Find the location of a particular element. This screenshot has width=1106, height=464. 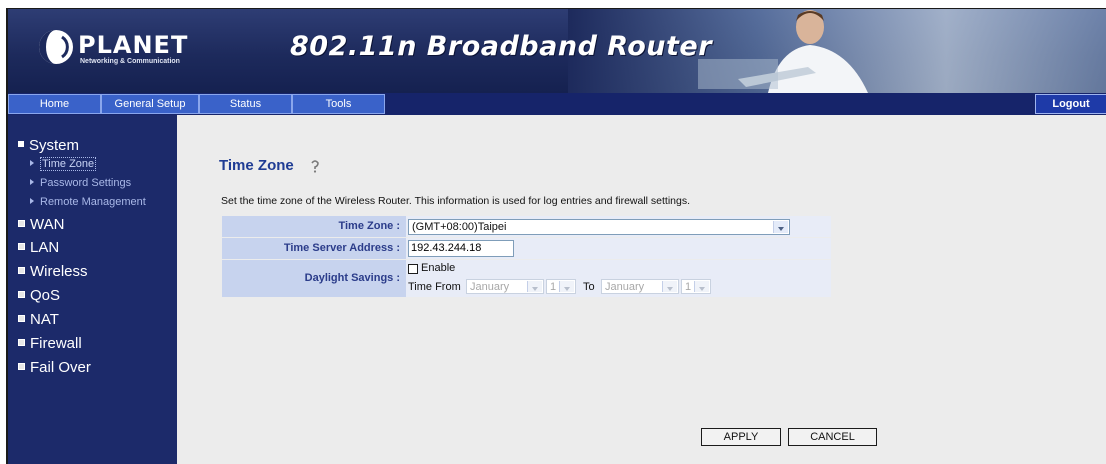

minus-box-icon is located at coordinates (21, 144).